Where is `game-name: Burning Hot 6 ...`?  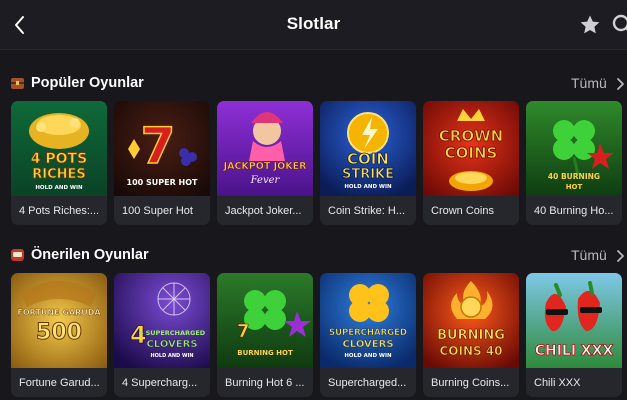
game-name: Burning Hot 6 ... is located at coordinates (265, 383).